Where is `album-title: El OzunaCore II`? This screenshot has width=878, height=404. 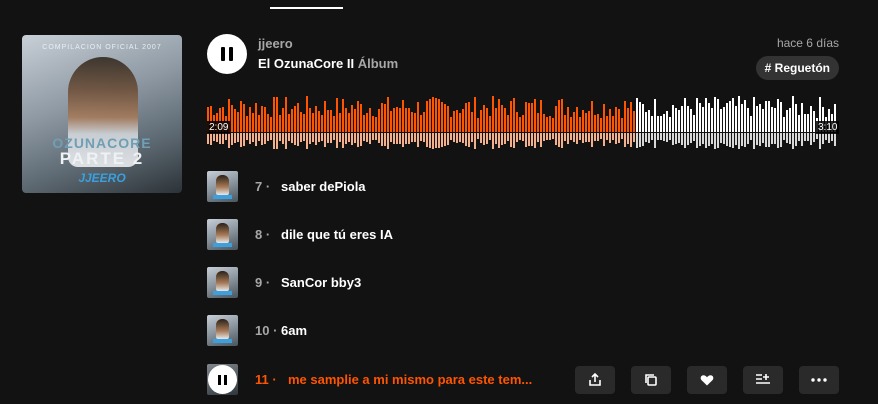
album-title: El OzunaCore II is located at coordinates (306, 63).